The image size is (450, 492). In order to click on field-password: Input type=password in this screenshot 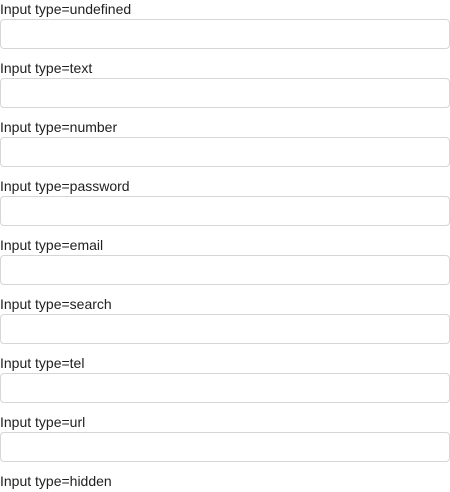, I will do `click(225, 206)`.